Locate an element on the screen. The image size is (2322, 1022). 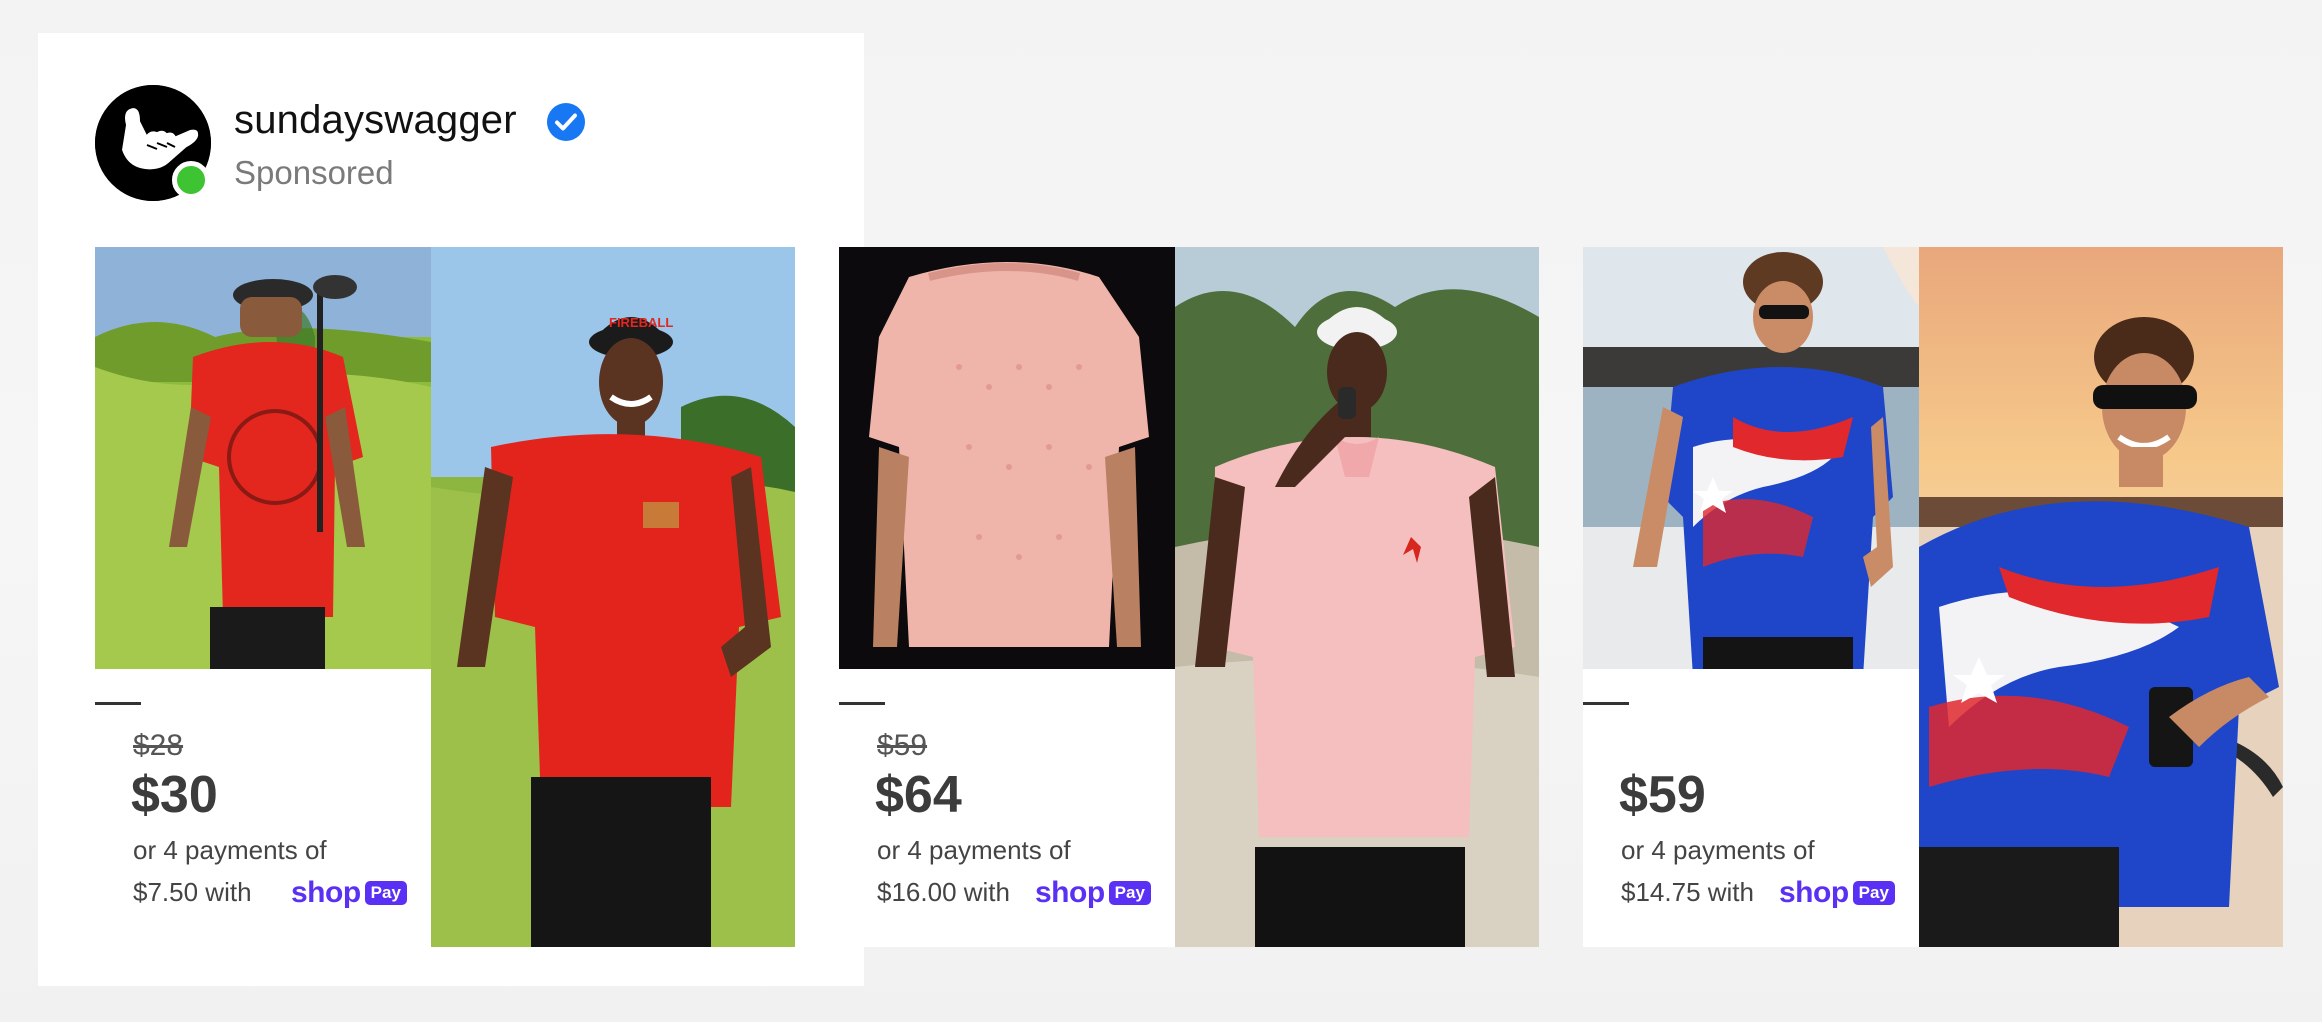
installment-amount: $7.50 with is located at coordinates (192, 892).